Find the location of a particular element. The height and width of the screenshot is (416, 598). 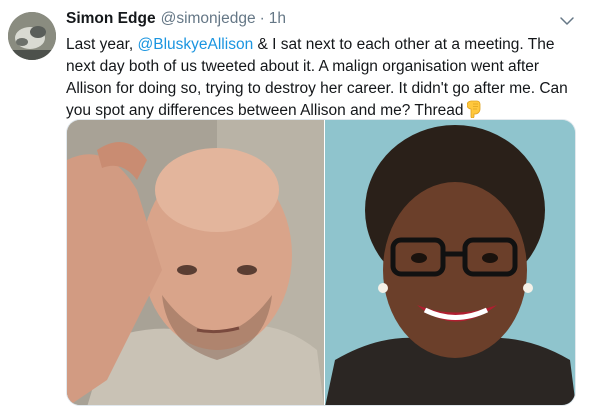

author-handle: @simonjedge is located at coordinates (208, 19).